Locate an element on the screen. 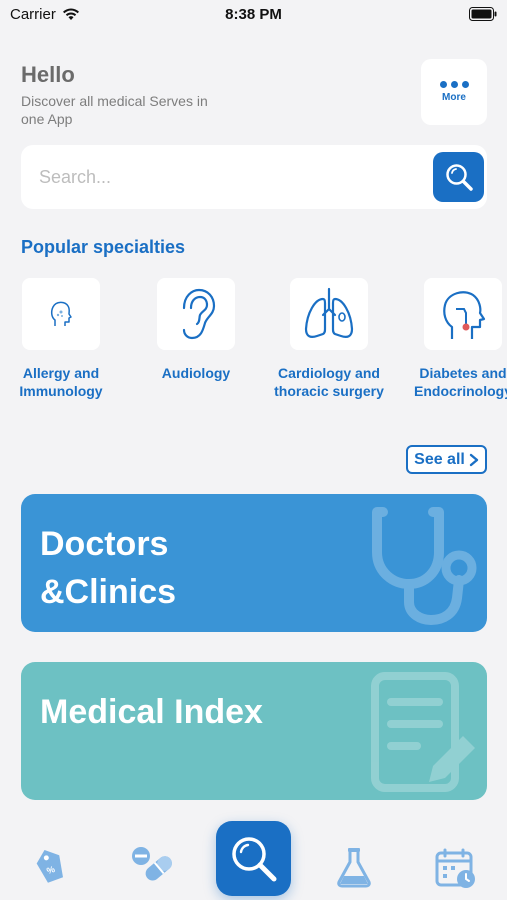 This screenshot has width=507, height=900. status-bar: Carrier 8:38 PM is located at coordinates (253, 15).